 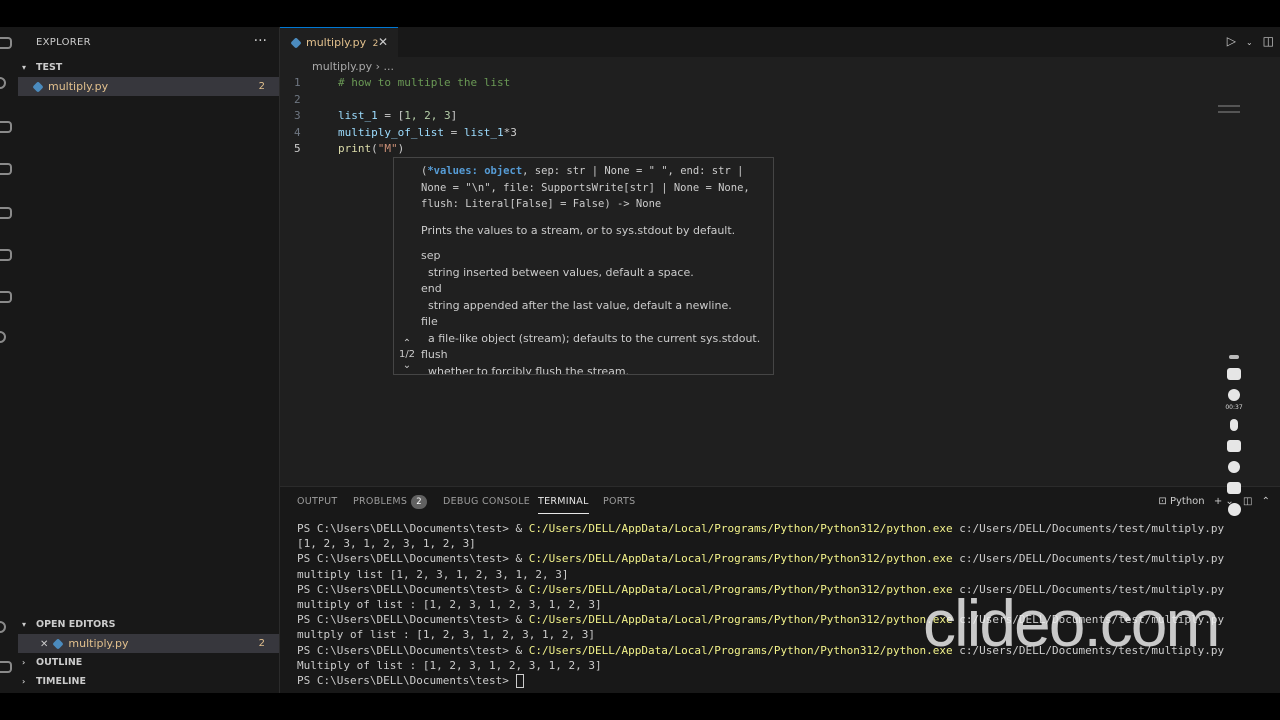 What do you see at coordinates (486, 502) in the screenshot?
I see `tab-debug-console: DEBUG CONSOLE` at bounding box center [486, 502].